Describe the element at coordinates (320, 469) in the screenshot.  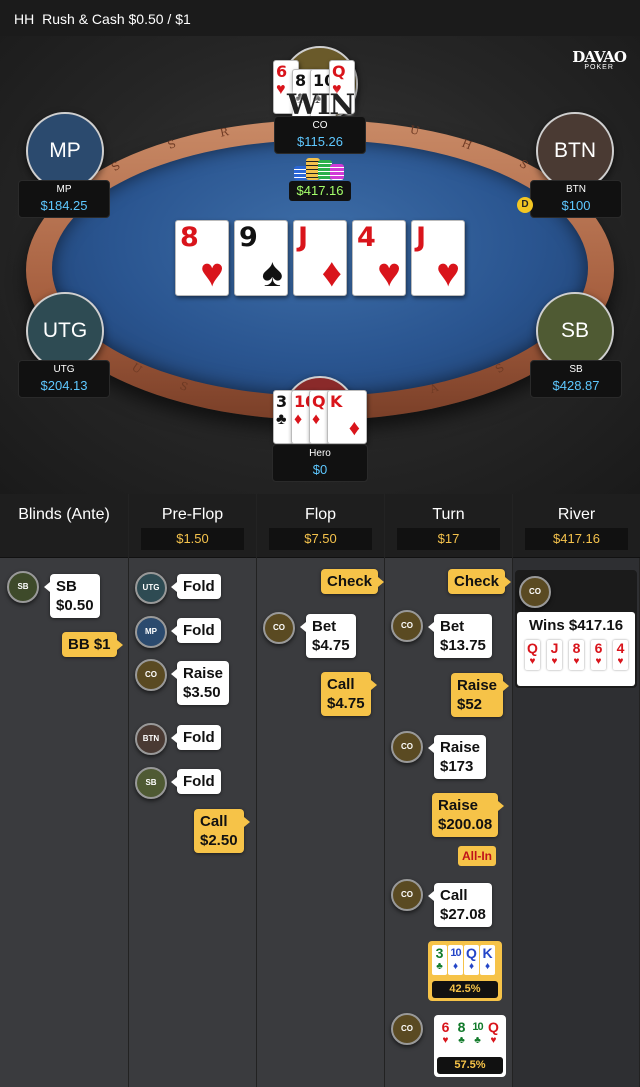
I see `seat-stack: $0` at that location.